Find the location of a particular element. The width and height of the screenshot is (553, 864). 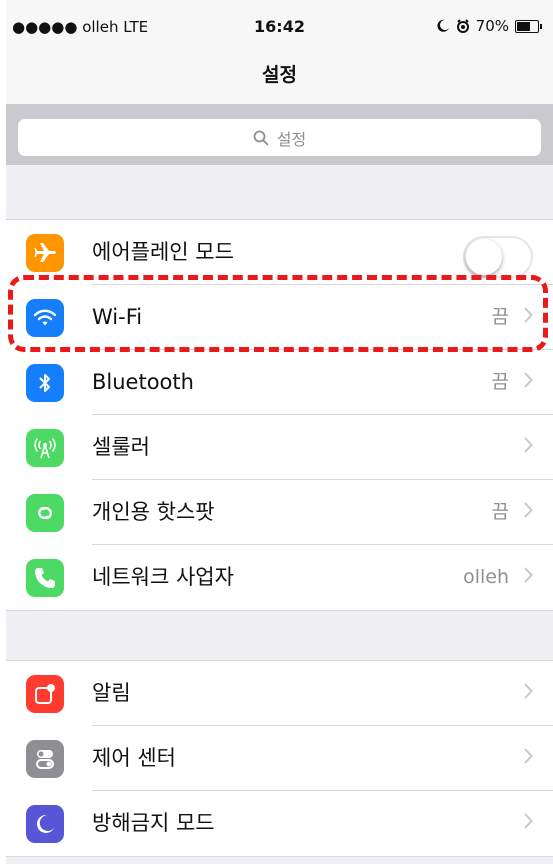

battery-fill is located at coordinates (523, 26).